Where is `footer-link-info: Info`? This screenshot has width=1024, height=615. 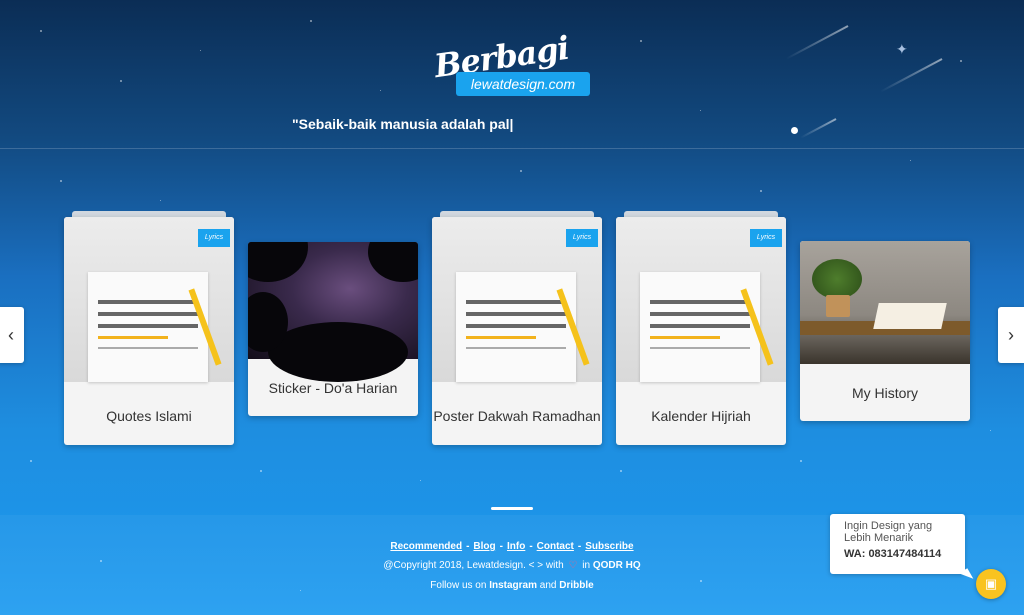
footer-link-info: Info is located at coordinates (516, 546).